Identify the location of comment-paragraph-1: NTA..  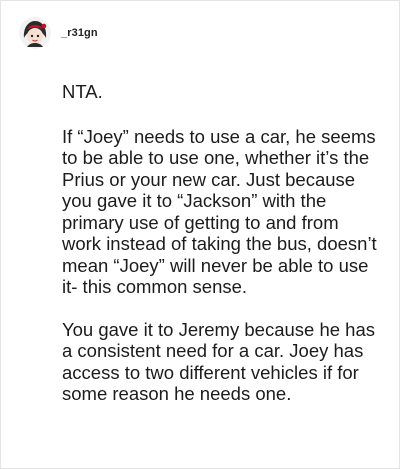
(82, 91).